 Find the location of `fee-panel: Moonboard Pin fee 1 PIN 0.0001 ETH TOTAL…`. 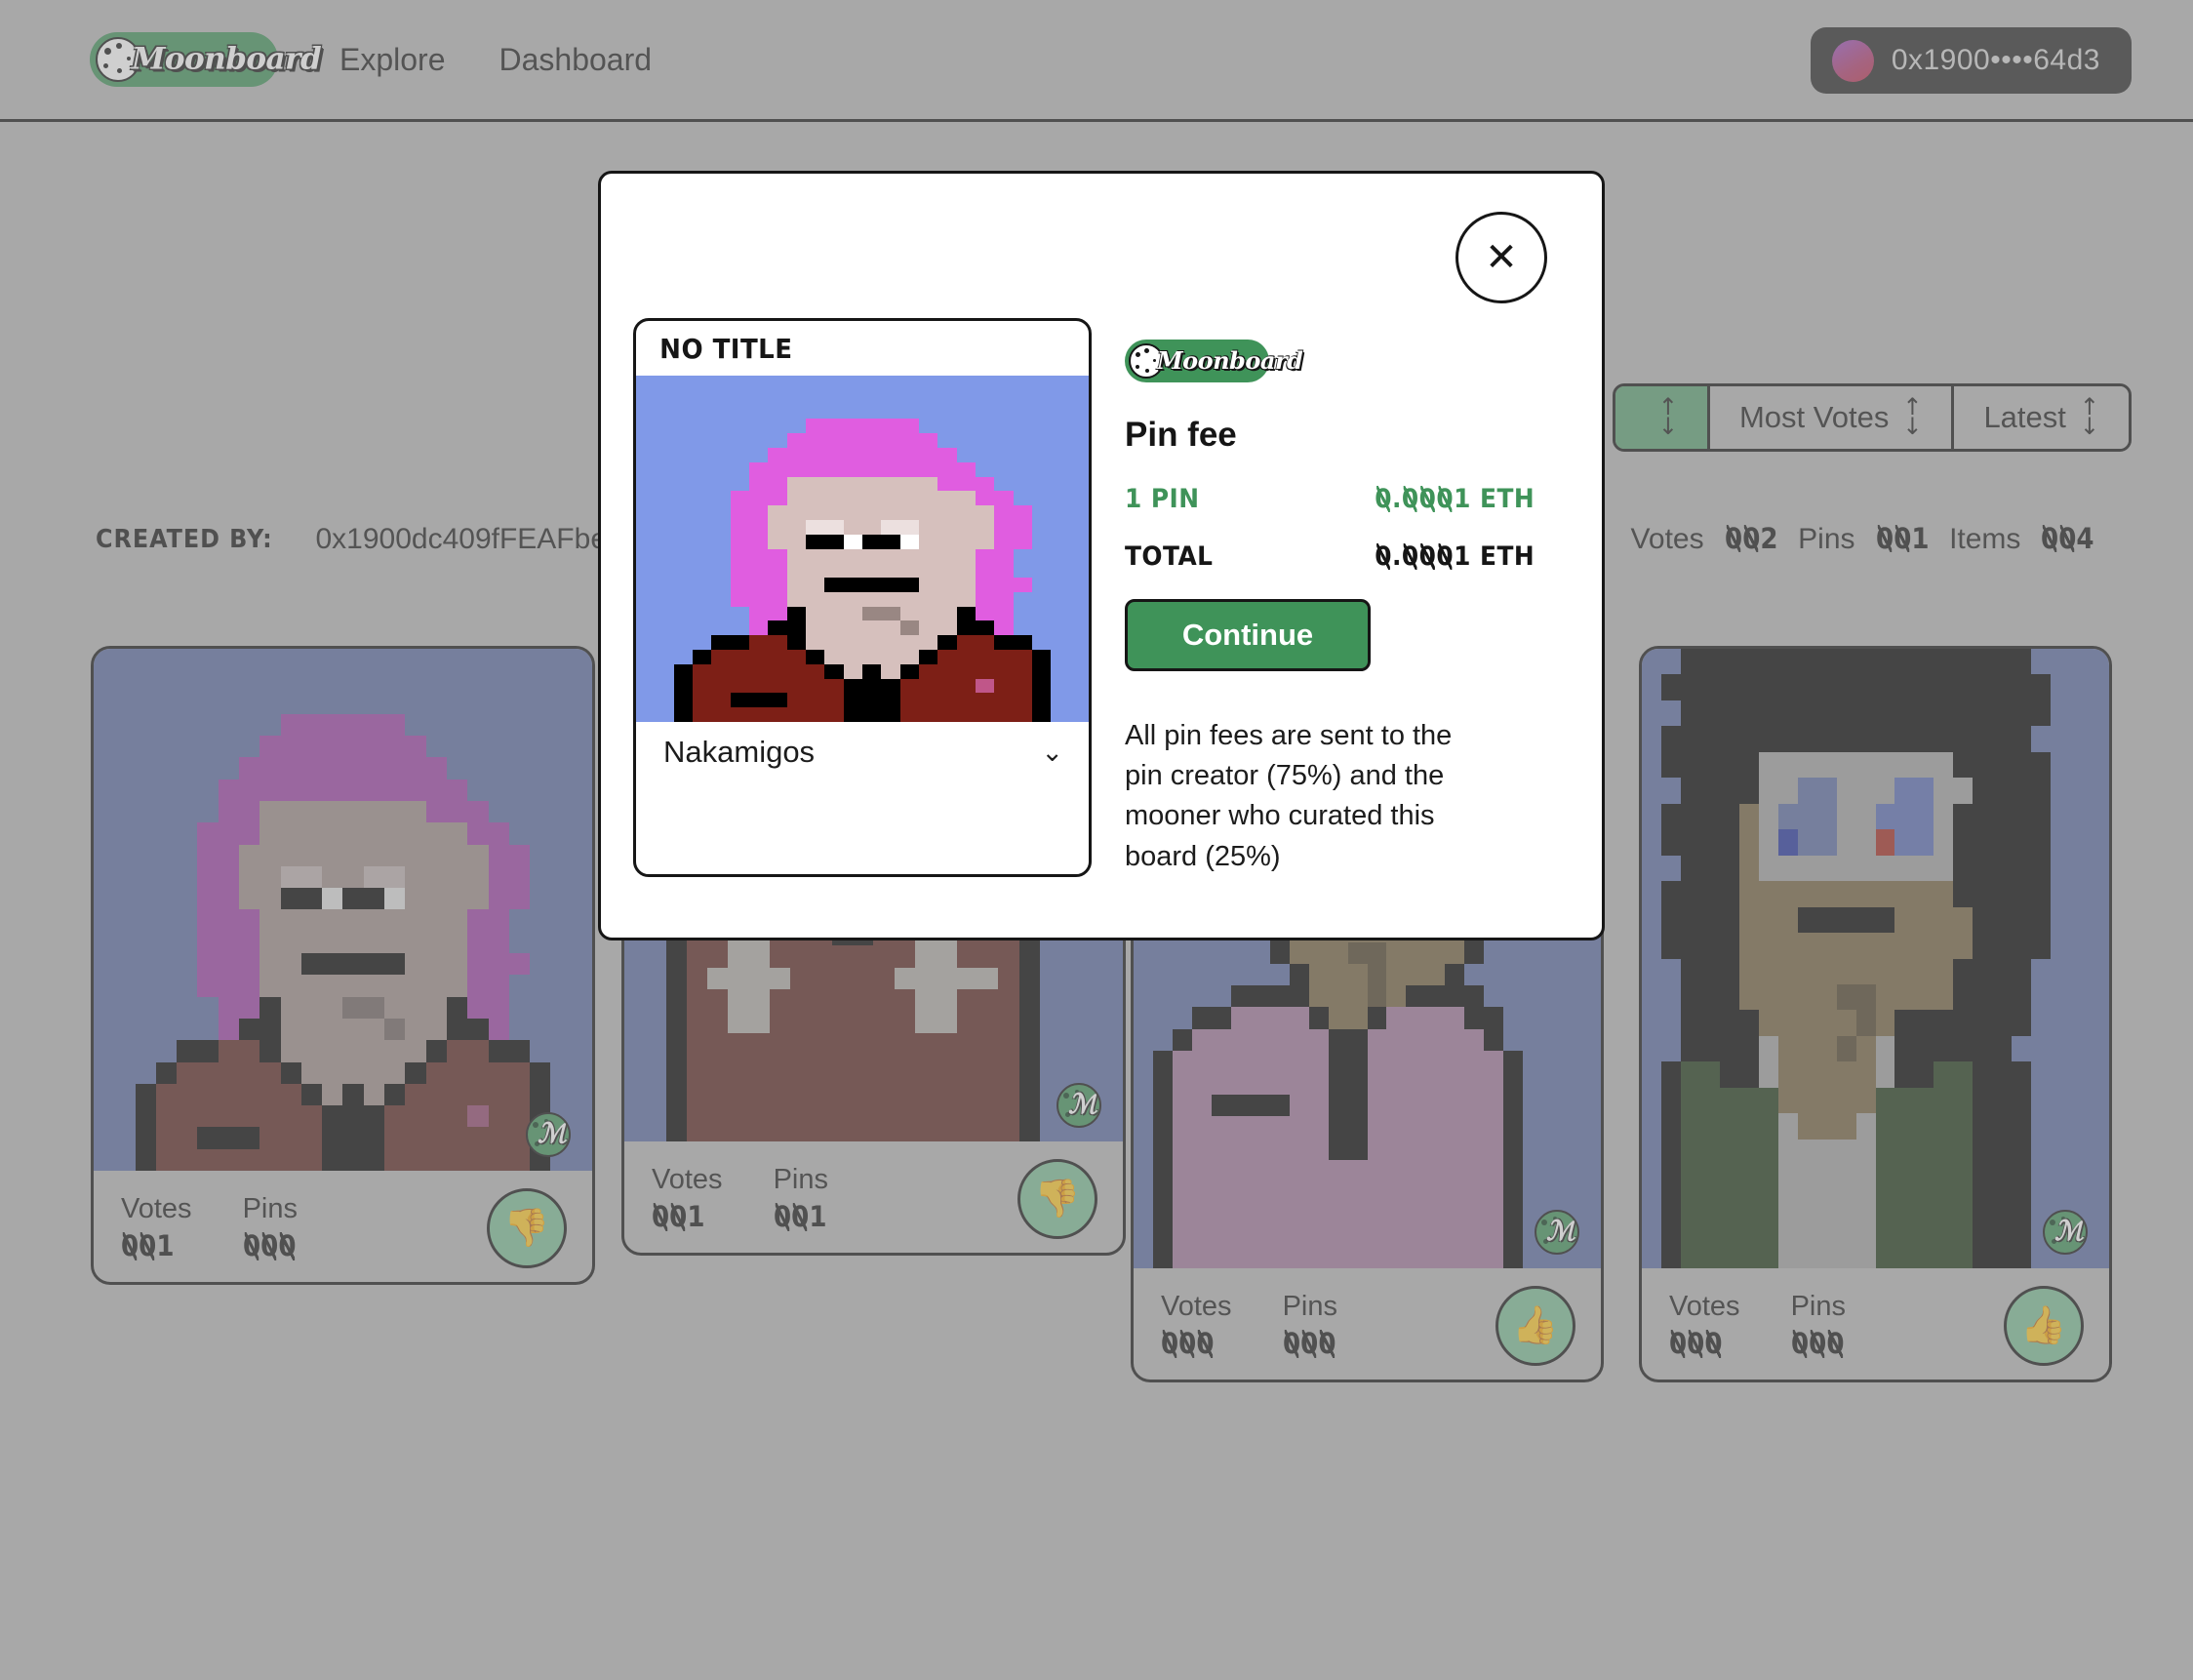

fee-panel: Moonboard Pin fee 1 PIN 0.0001 ETH TOTAL… is located at coordinates (1330, 597).